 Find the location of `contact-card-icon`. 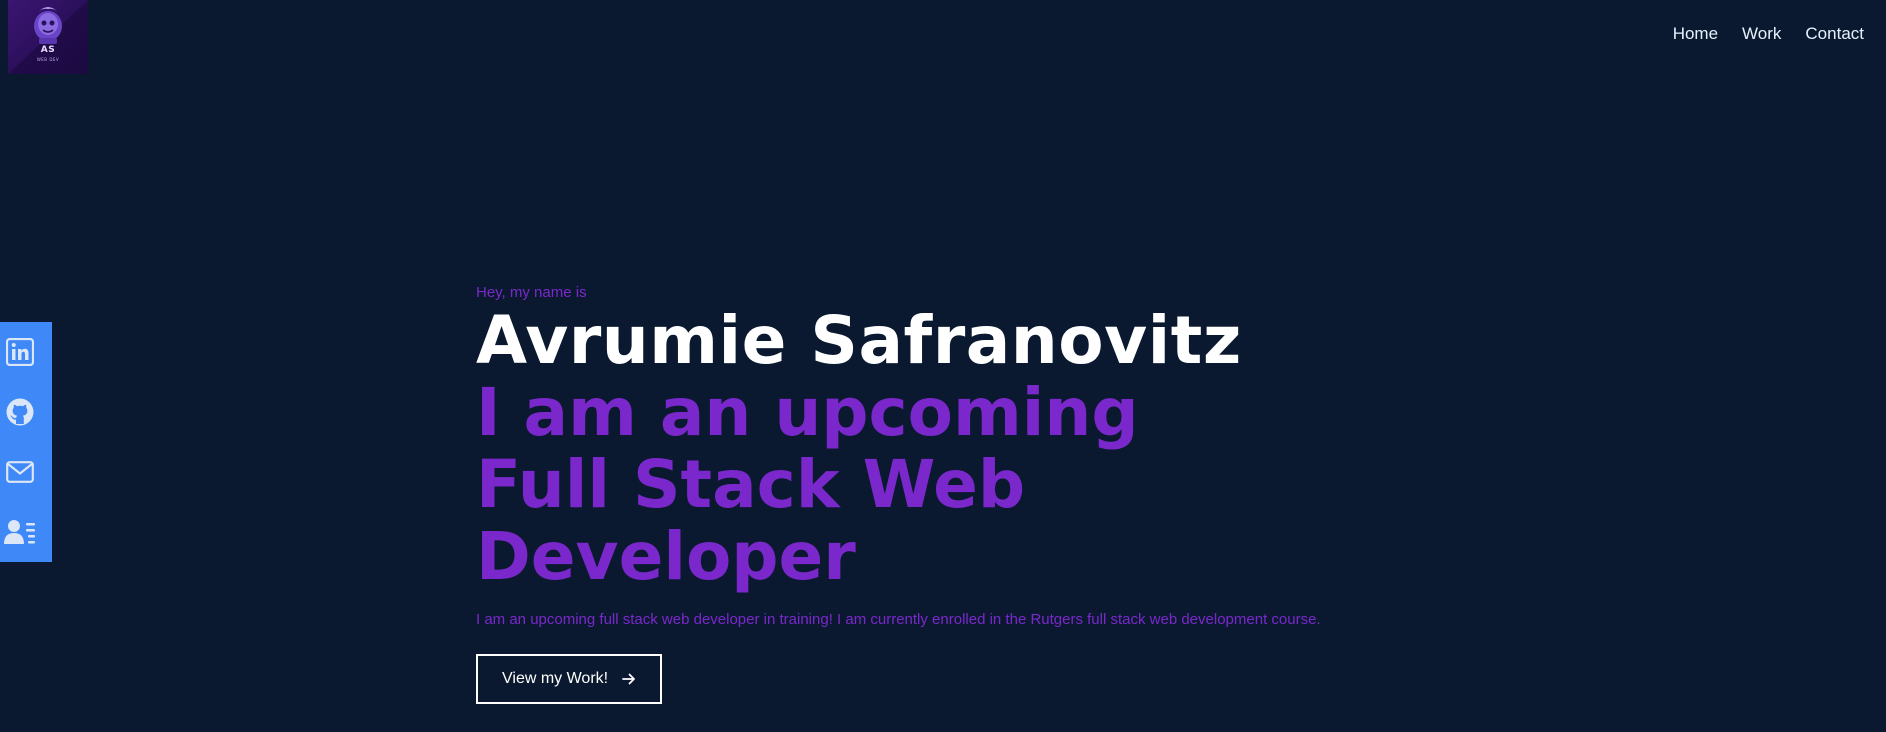

contact-card-icon is located at coordinates (19, 532).